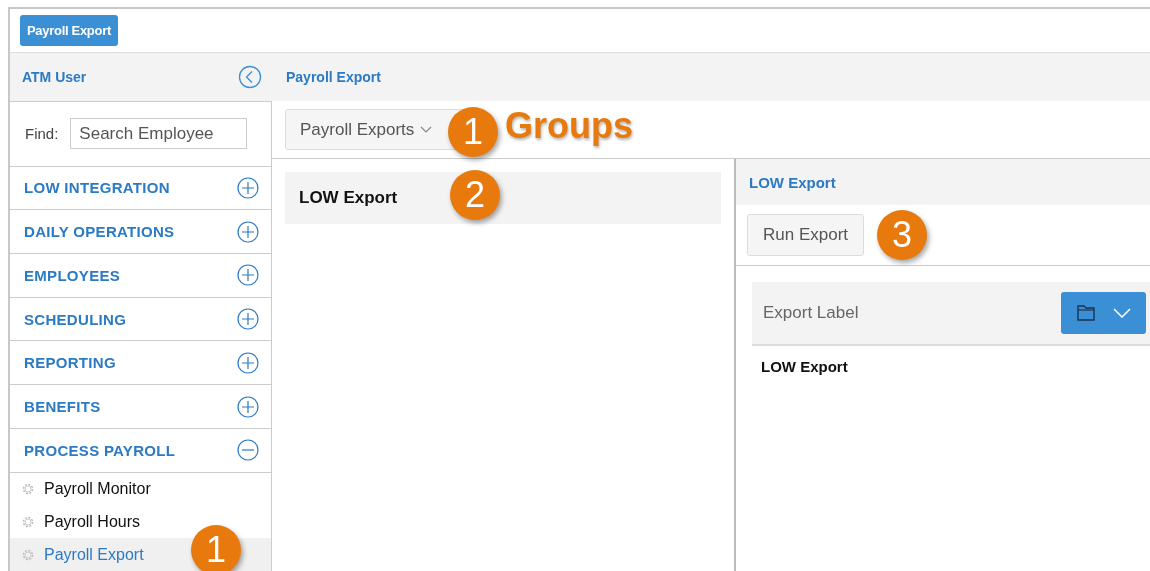  Describe the element at coordinates (42, 134) in the screenshot. I see `find-label: Find:` at that location.